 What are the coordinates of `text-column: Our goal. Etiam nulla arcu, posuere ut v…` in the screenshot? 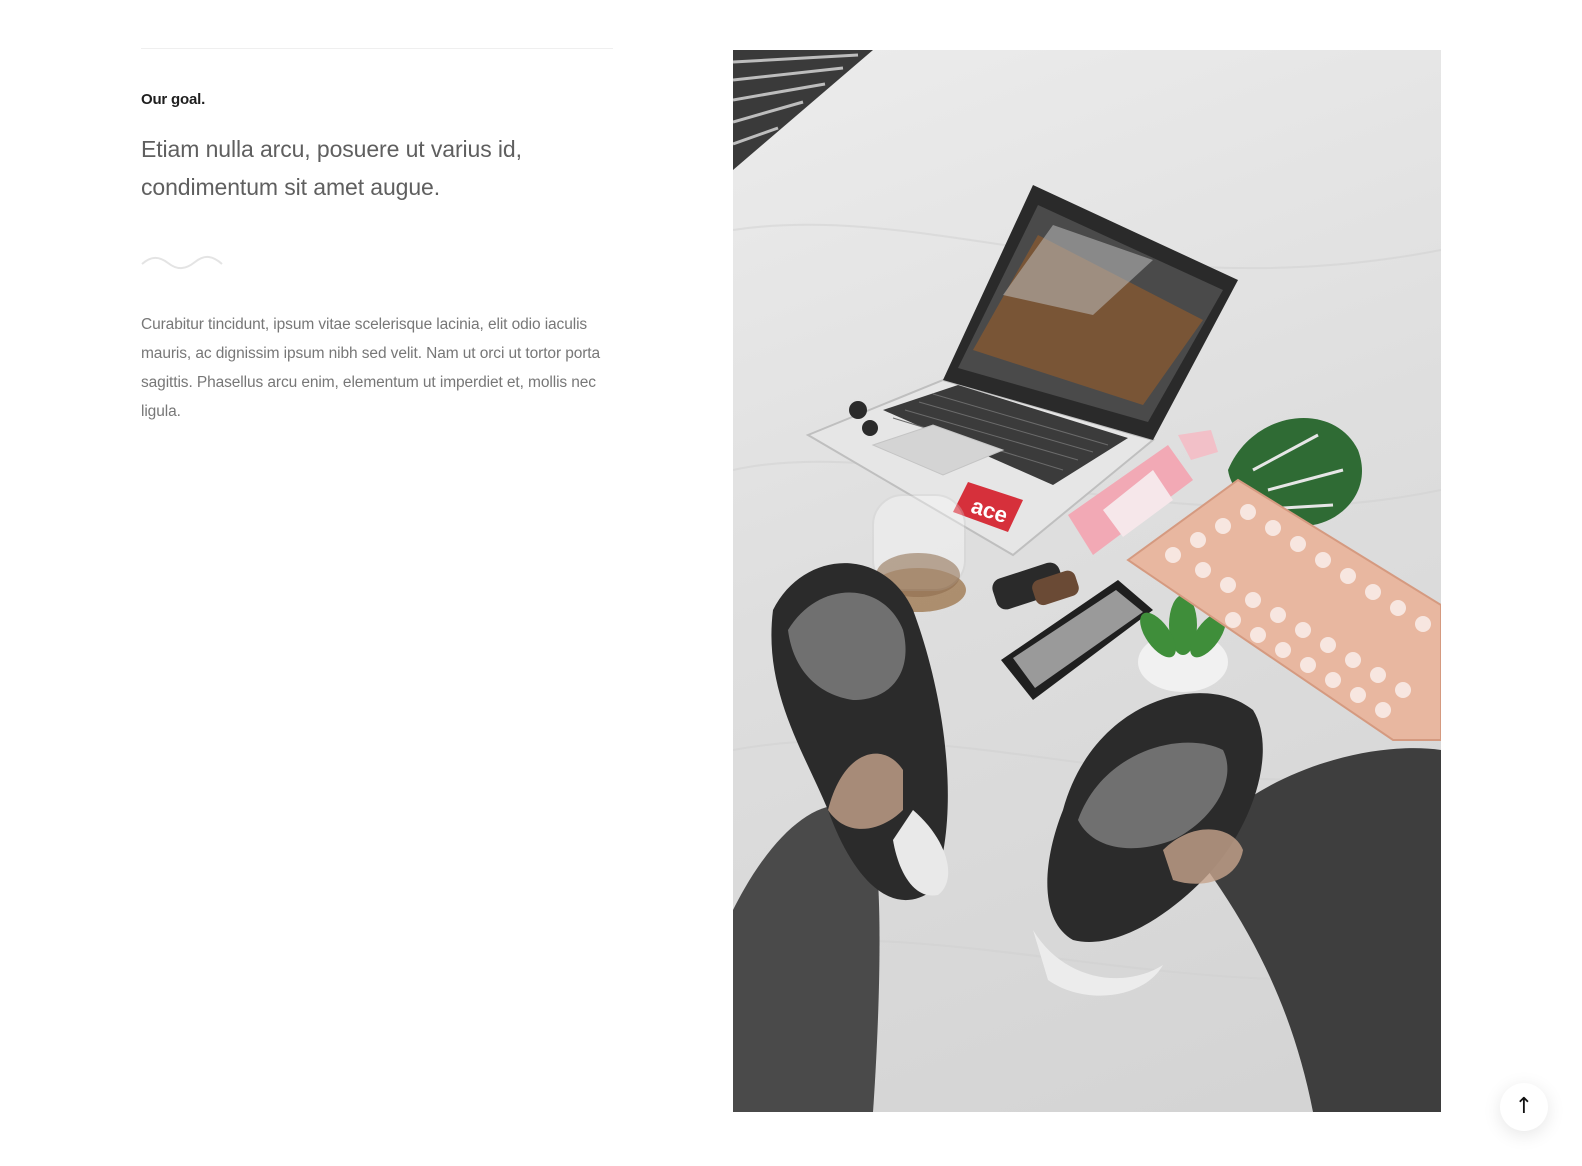 It's located at (377, 237).